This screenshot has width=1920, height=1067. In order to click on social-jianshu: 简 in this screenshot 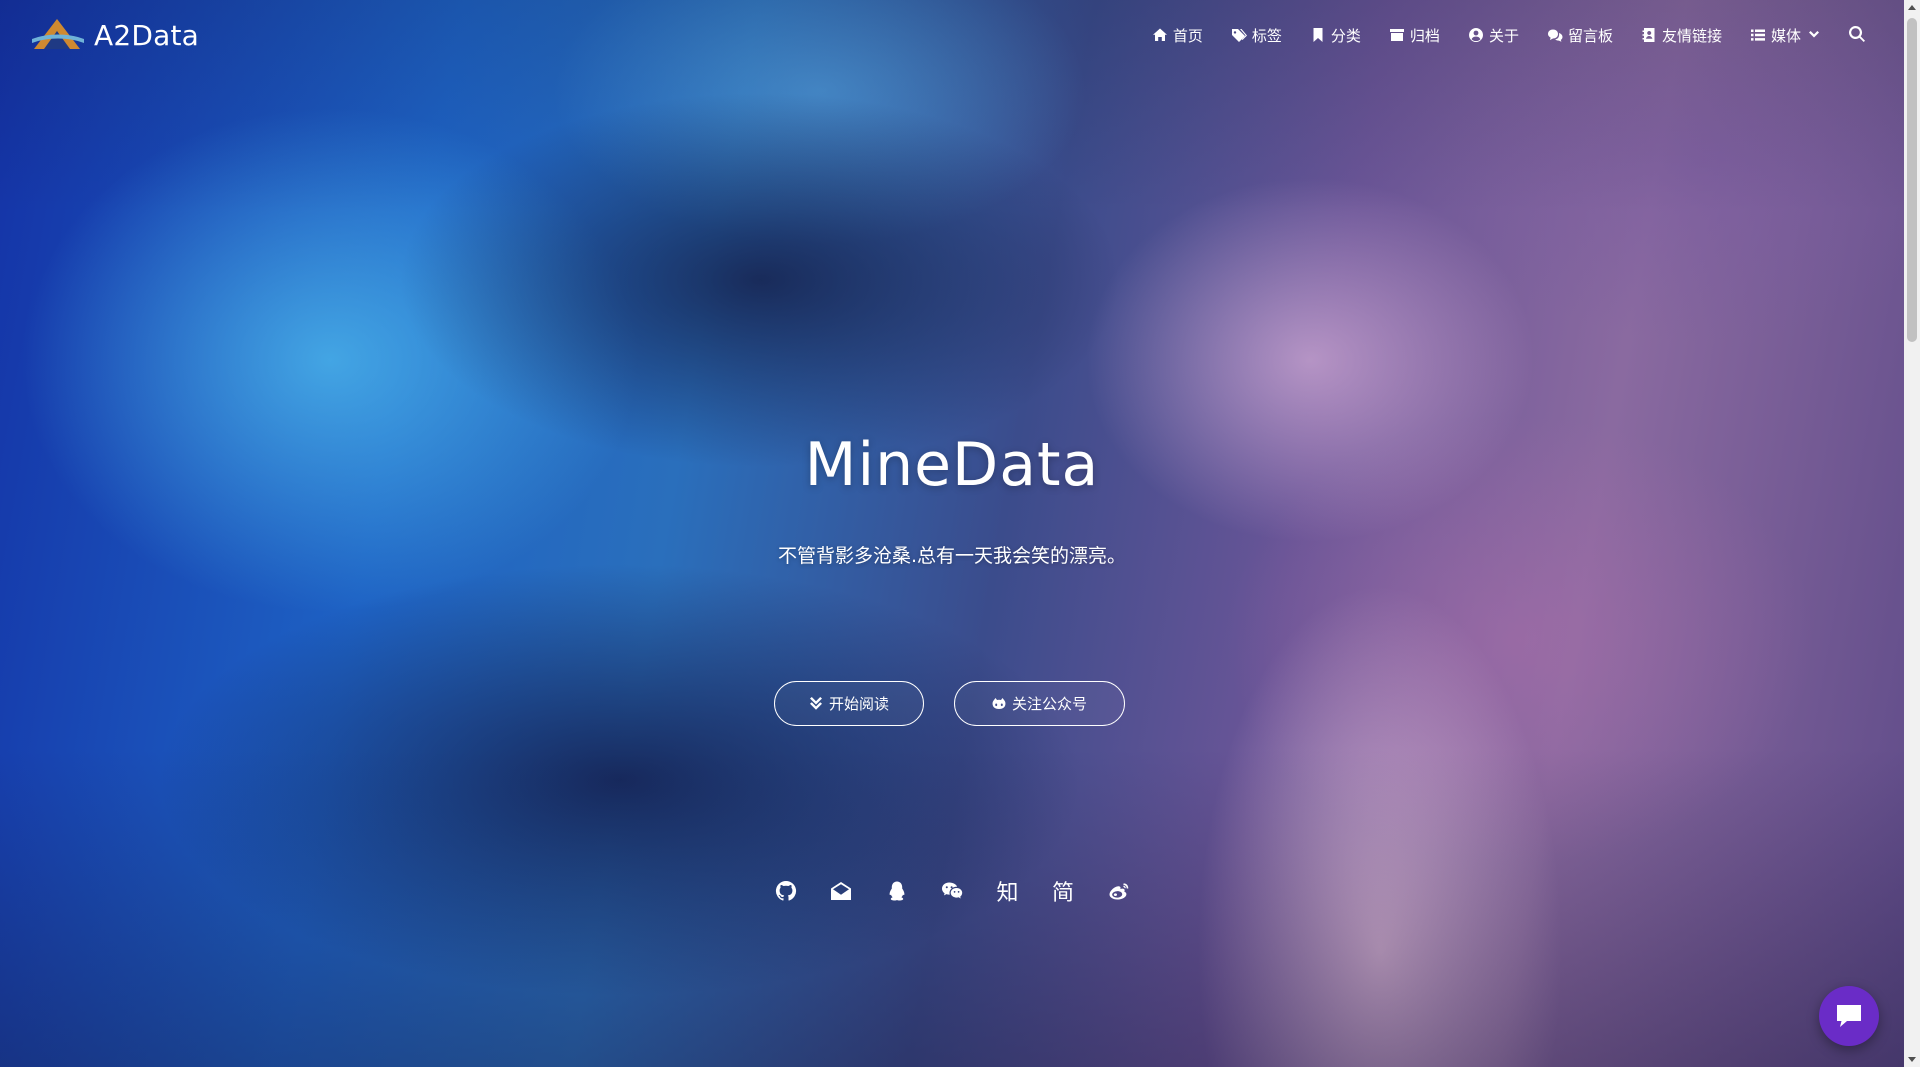, I will do `click(1063, 891)`.